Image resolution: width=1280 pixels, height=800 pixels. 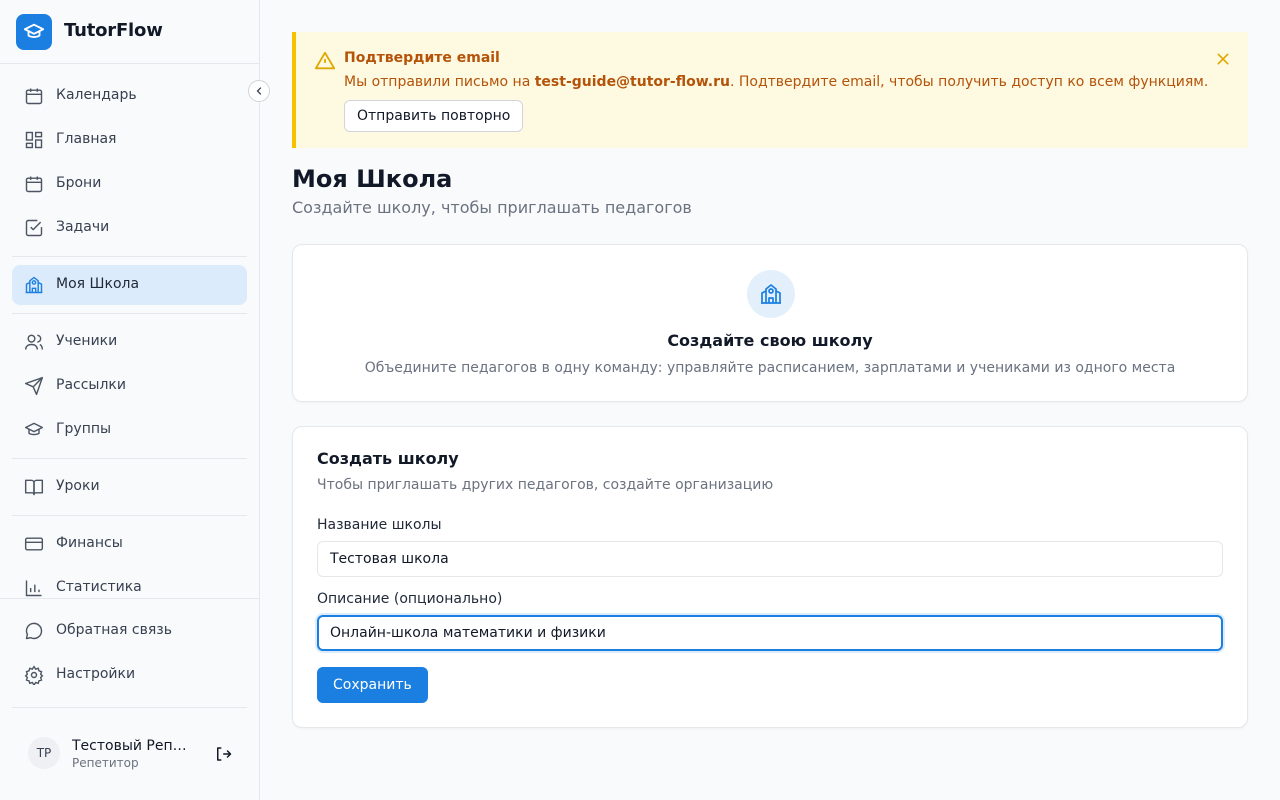 What do you see at coordinates (98, 284) in the screenshot?
I see `sidebar-item-label: Моя Школа` at bounding box center [98, 284].